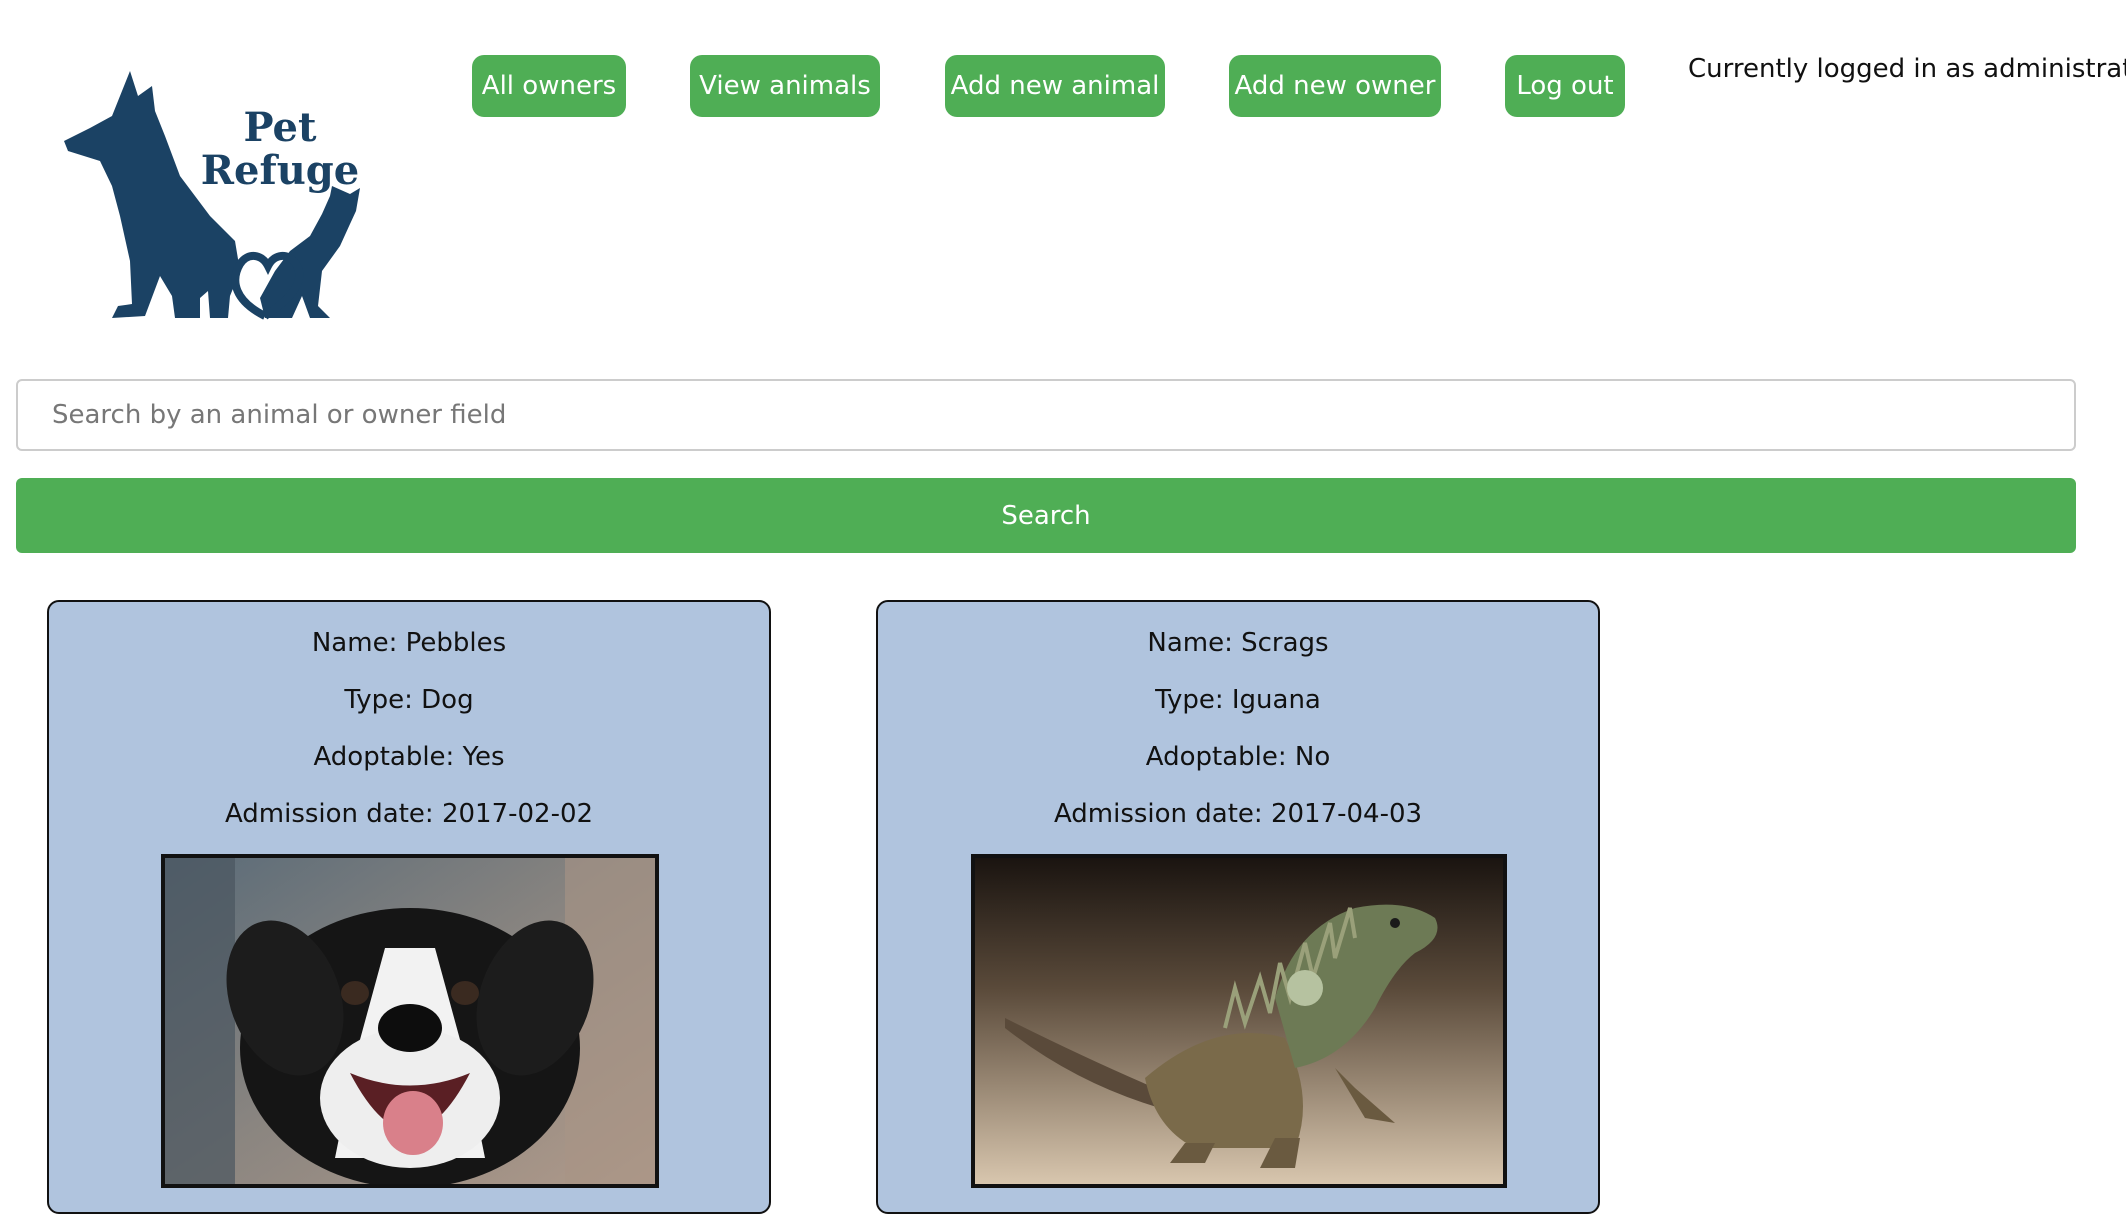  I want to click on pet-refuge-logo: Pet Refuge, so click(225, 196).